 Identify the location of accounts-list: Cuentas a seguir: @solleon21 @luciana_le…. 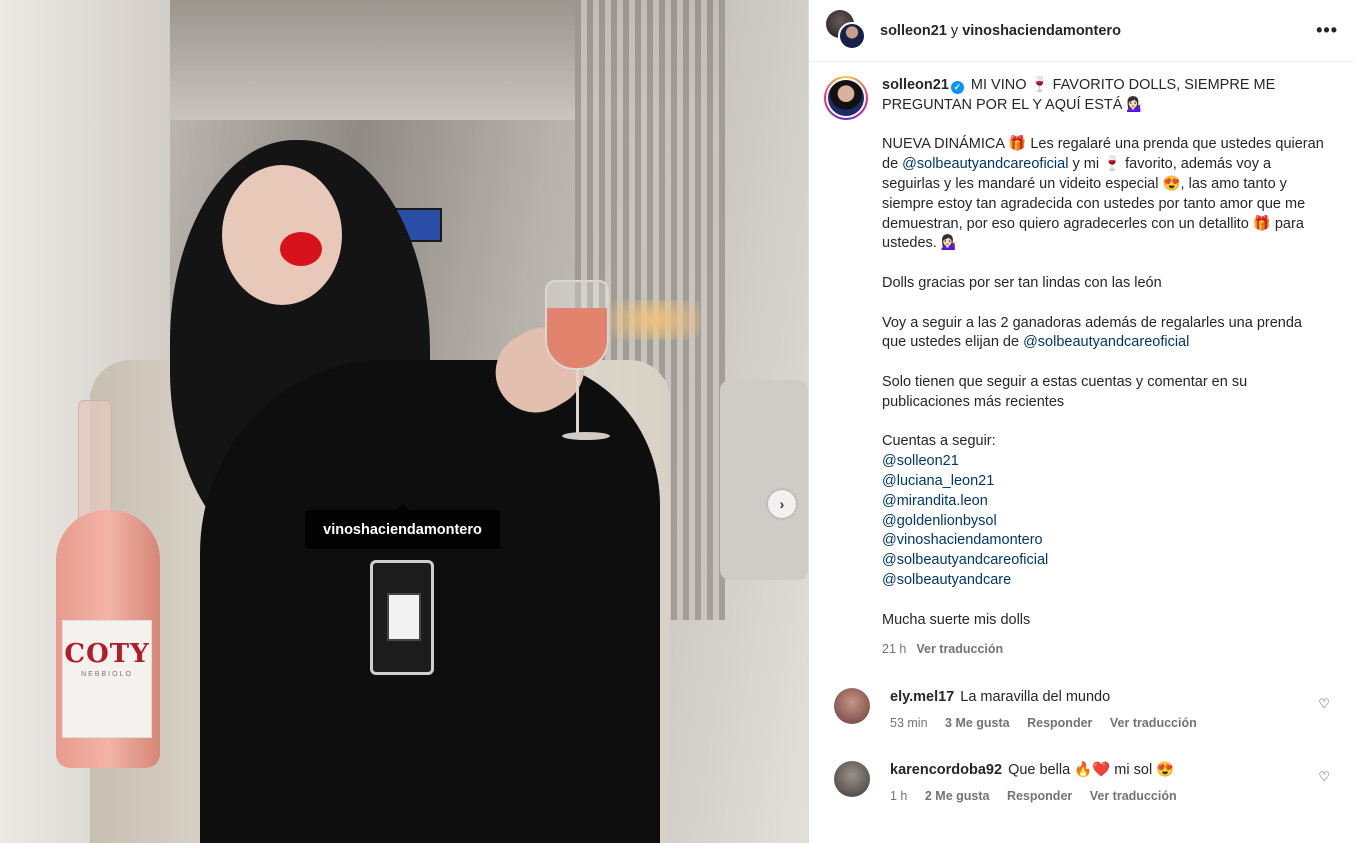
(1104, 511).